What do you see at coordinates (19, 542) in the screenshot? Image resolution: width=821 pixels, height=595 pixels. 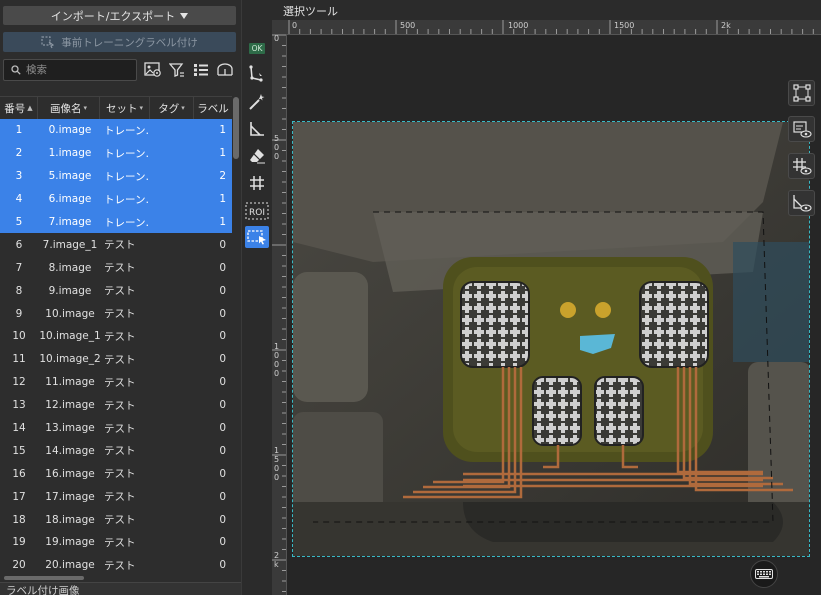 I see `row-number: 19` at bounding box center [19, 542].